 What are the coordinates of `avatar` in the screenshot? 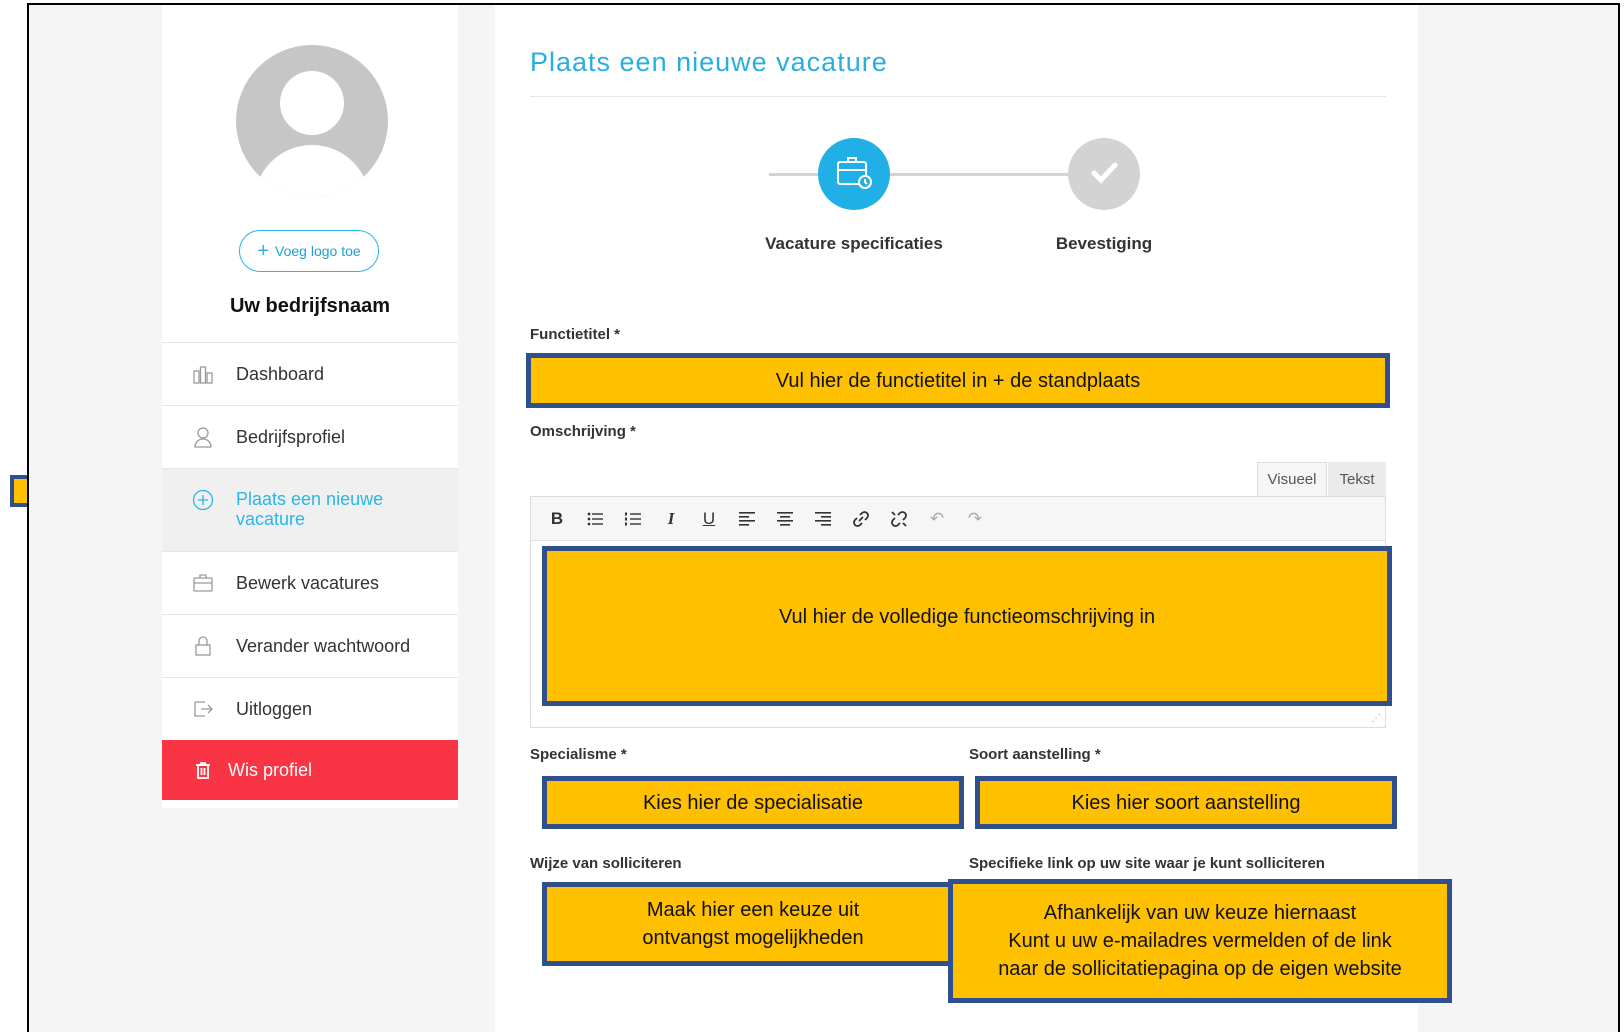 It's located at (312, 121).